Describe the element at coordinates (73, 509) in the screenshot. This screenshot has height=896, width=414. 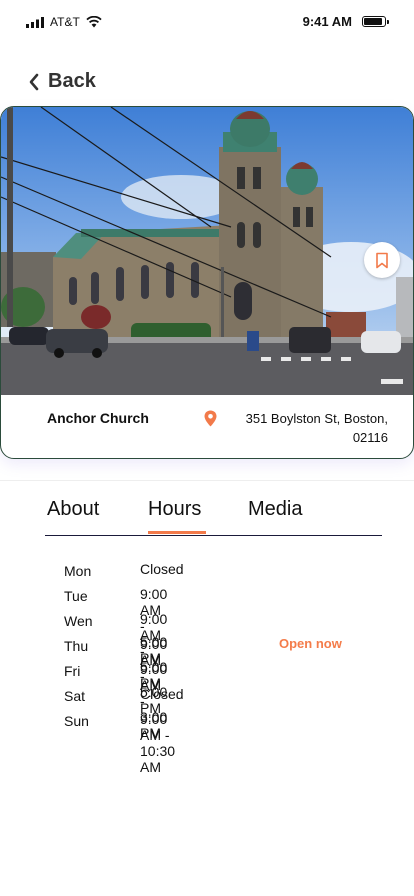
I see `tab-about: About` at that location.